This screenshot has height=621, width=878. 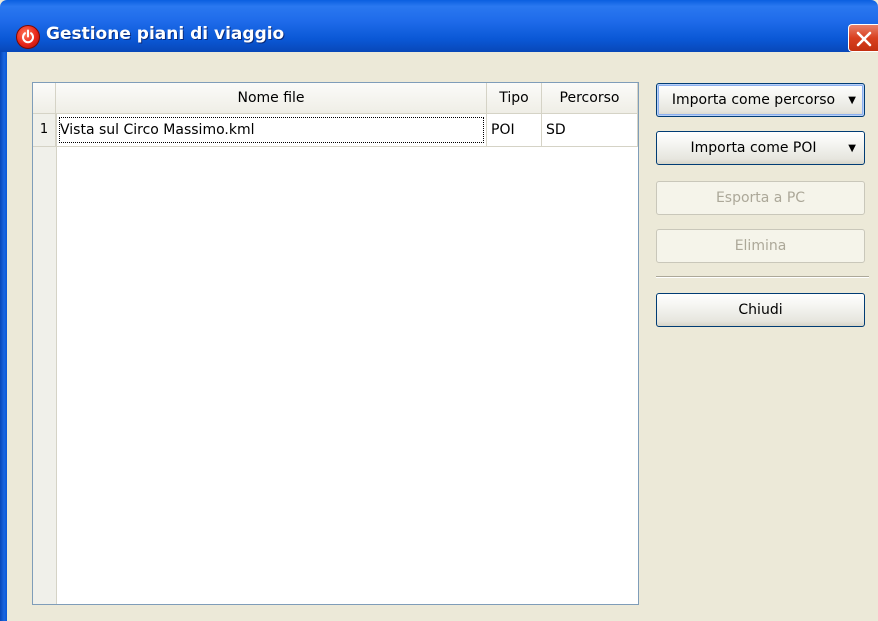 I want to click on delete-button: Elimina, so click(x=760, y=246).